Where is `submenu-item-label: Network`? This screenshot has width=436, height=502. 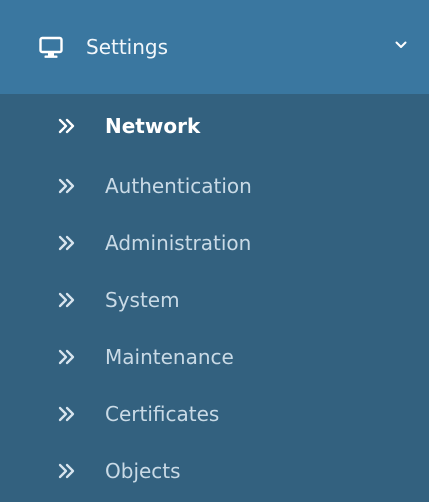
submenu-item-label: Network is located at coordinates (153, 125).